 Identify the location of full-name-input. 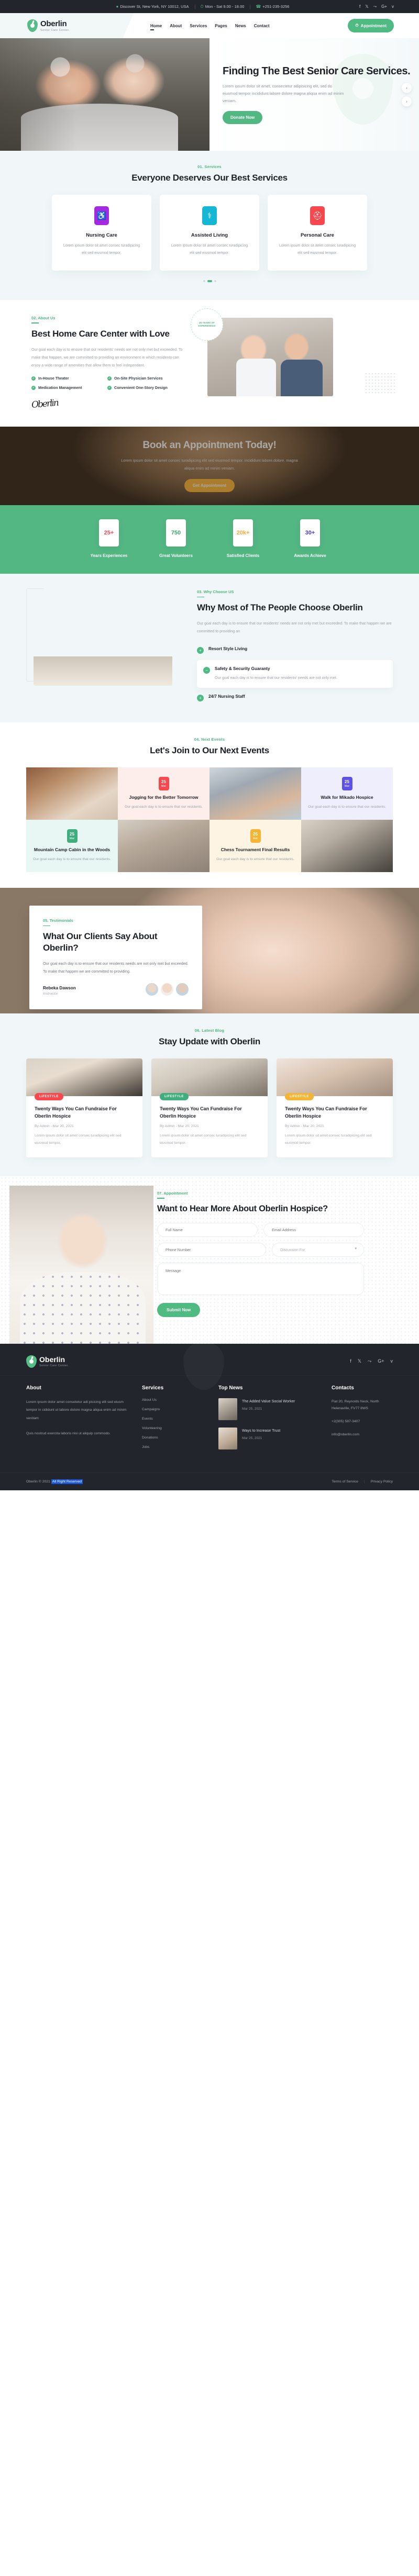
(207, 1230).